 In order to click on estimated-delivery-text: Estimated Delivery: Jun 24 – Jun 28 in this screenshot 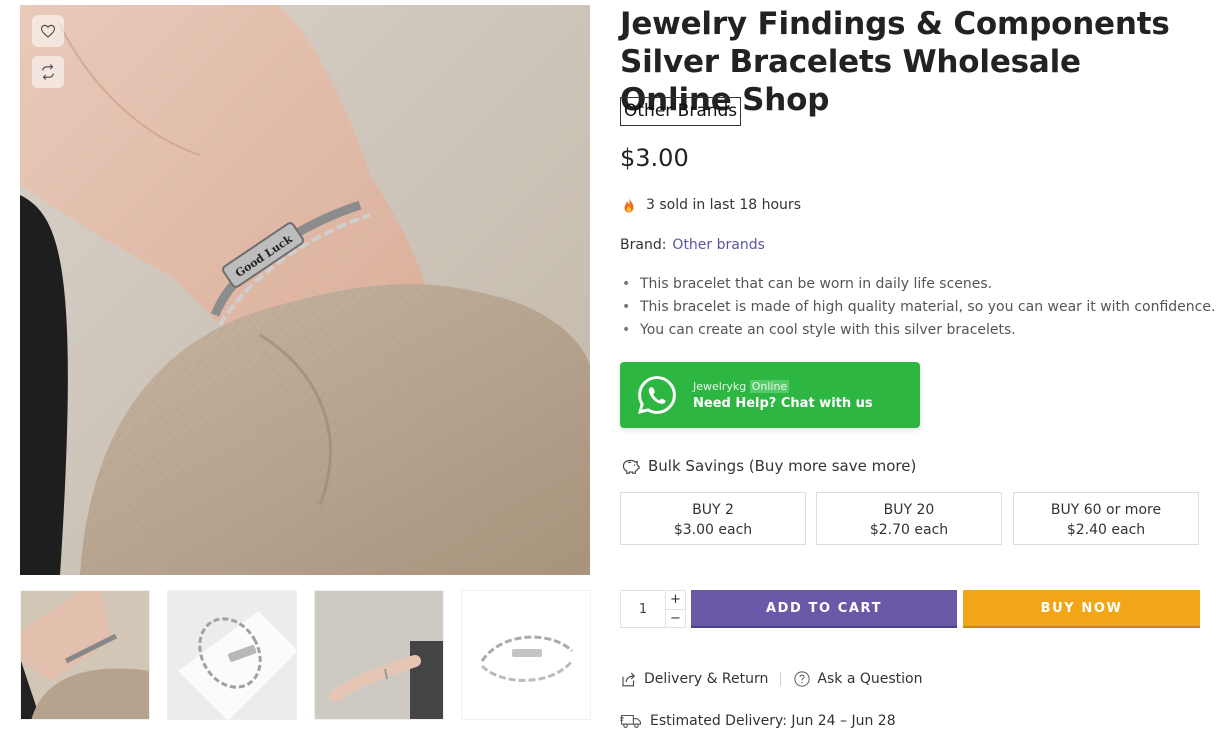, I will do `click(773, 721)`.